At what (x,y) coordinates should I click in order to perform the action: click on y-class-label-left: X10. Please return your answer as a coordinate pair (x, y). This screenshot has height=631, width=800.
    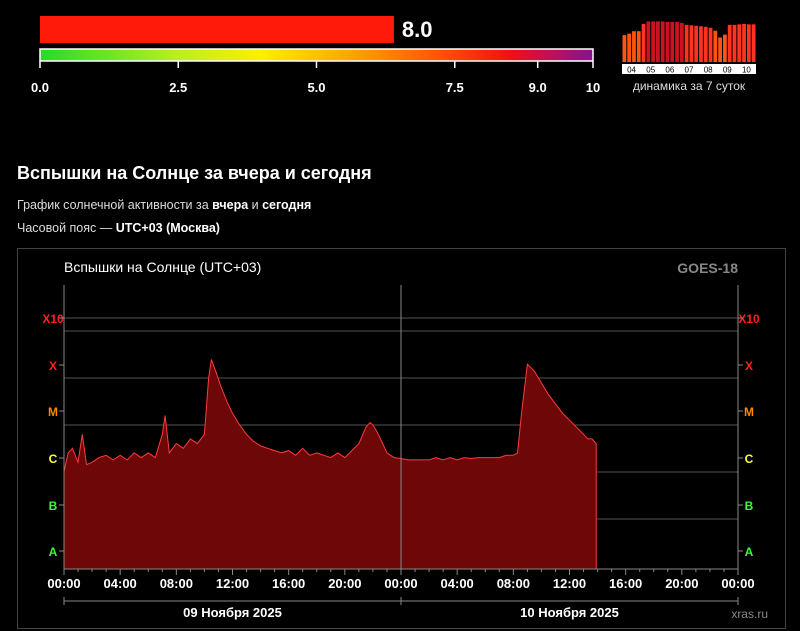
    Looking at the image, I should click on (53, 319).